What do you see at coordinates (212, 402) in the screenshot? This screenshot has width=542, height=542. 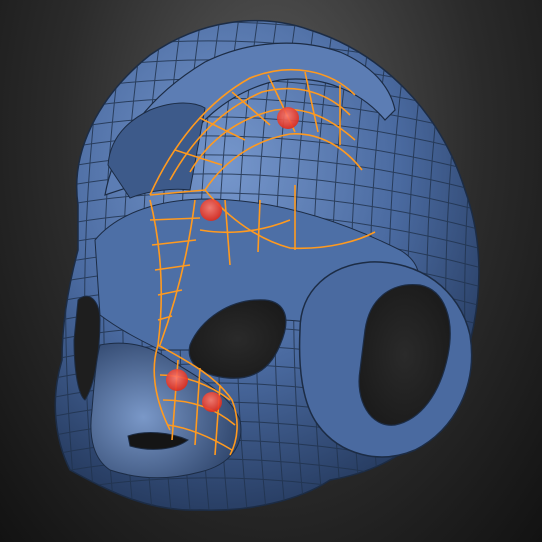 I see `marker-4-pin-icon` at bounding box center [212, 402].